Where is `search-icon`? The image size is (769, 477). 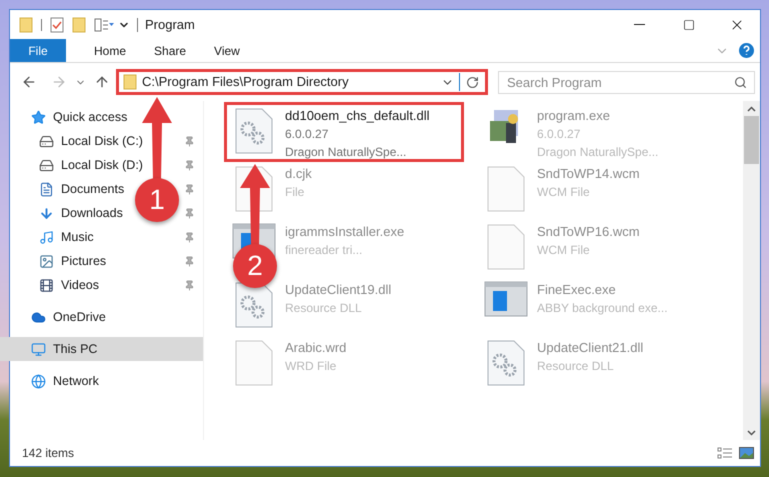
search-icon is located at coordinates (740, 82).